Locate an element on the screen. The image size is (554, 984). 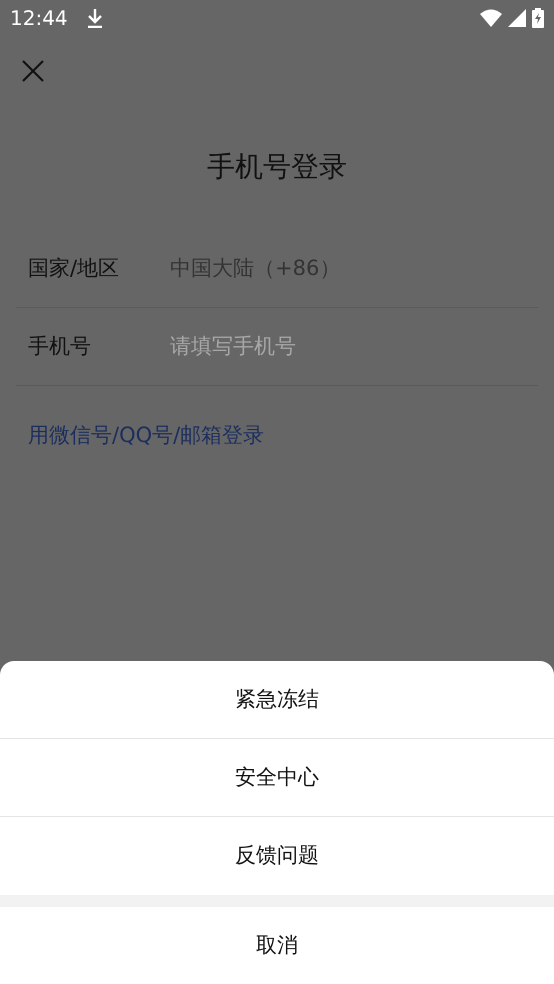
battery-icon is located at coordinates (538, 18).